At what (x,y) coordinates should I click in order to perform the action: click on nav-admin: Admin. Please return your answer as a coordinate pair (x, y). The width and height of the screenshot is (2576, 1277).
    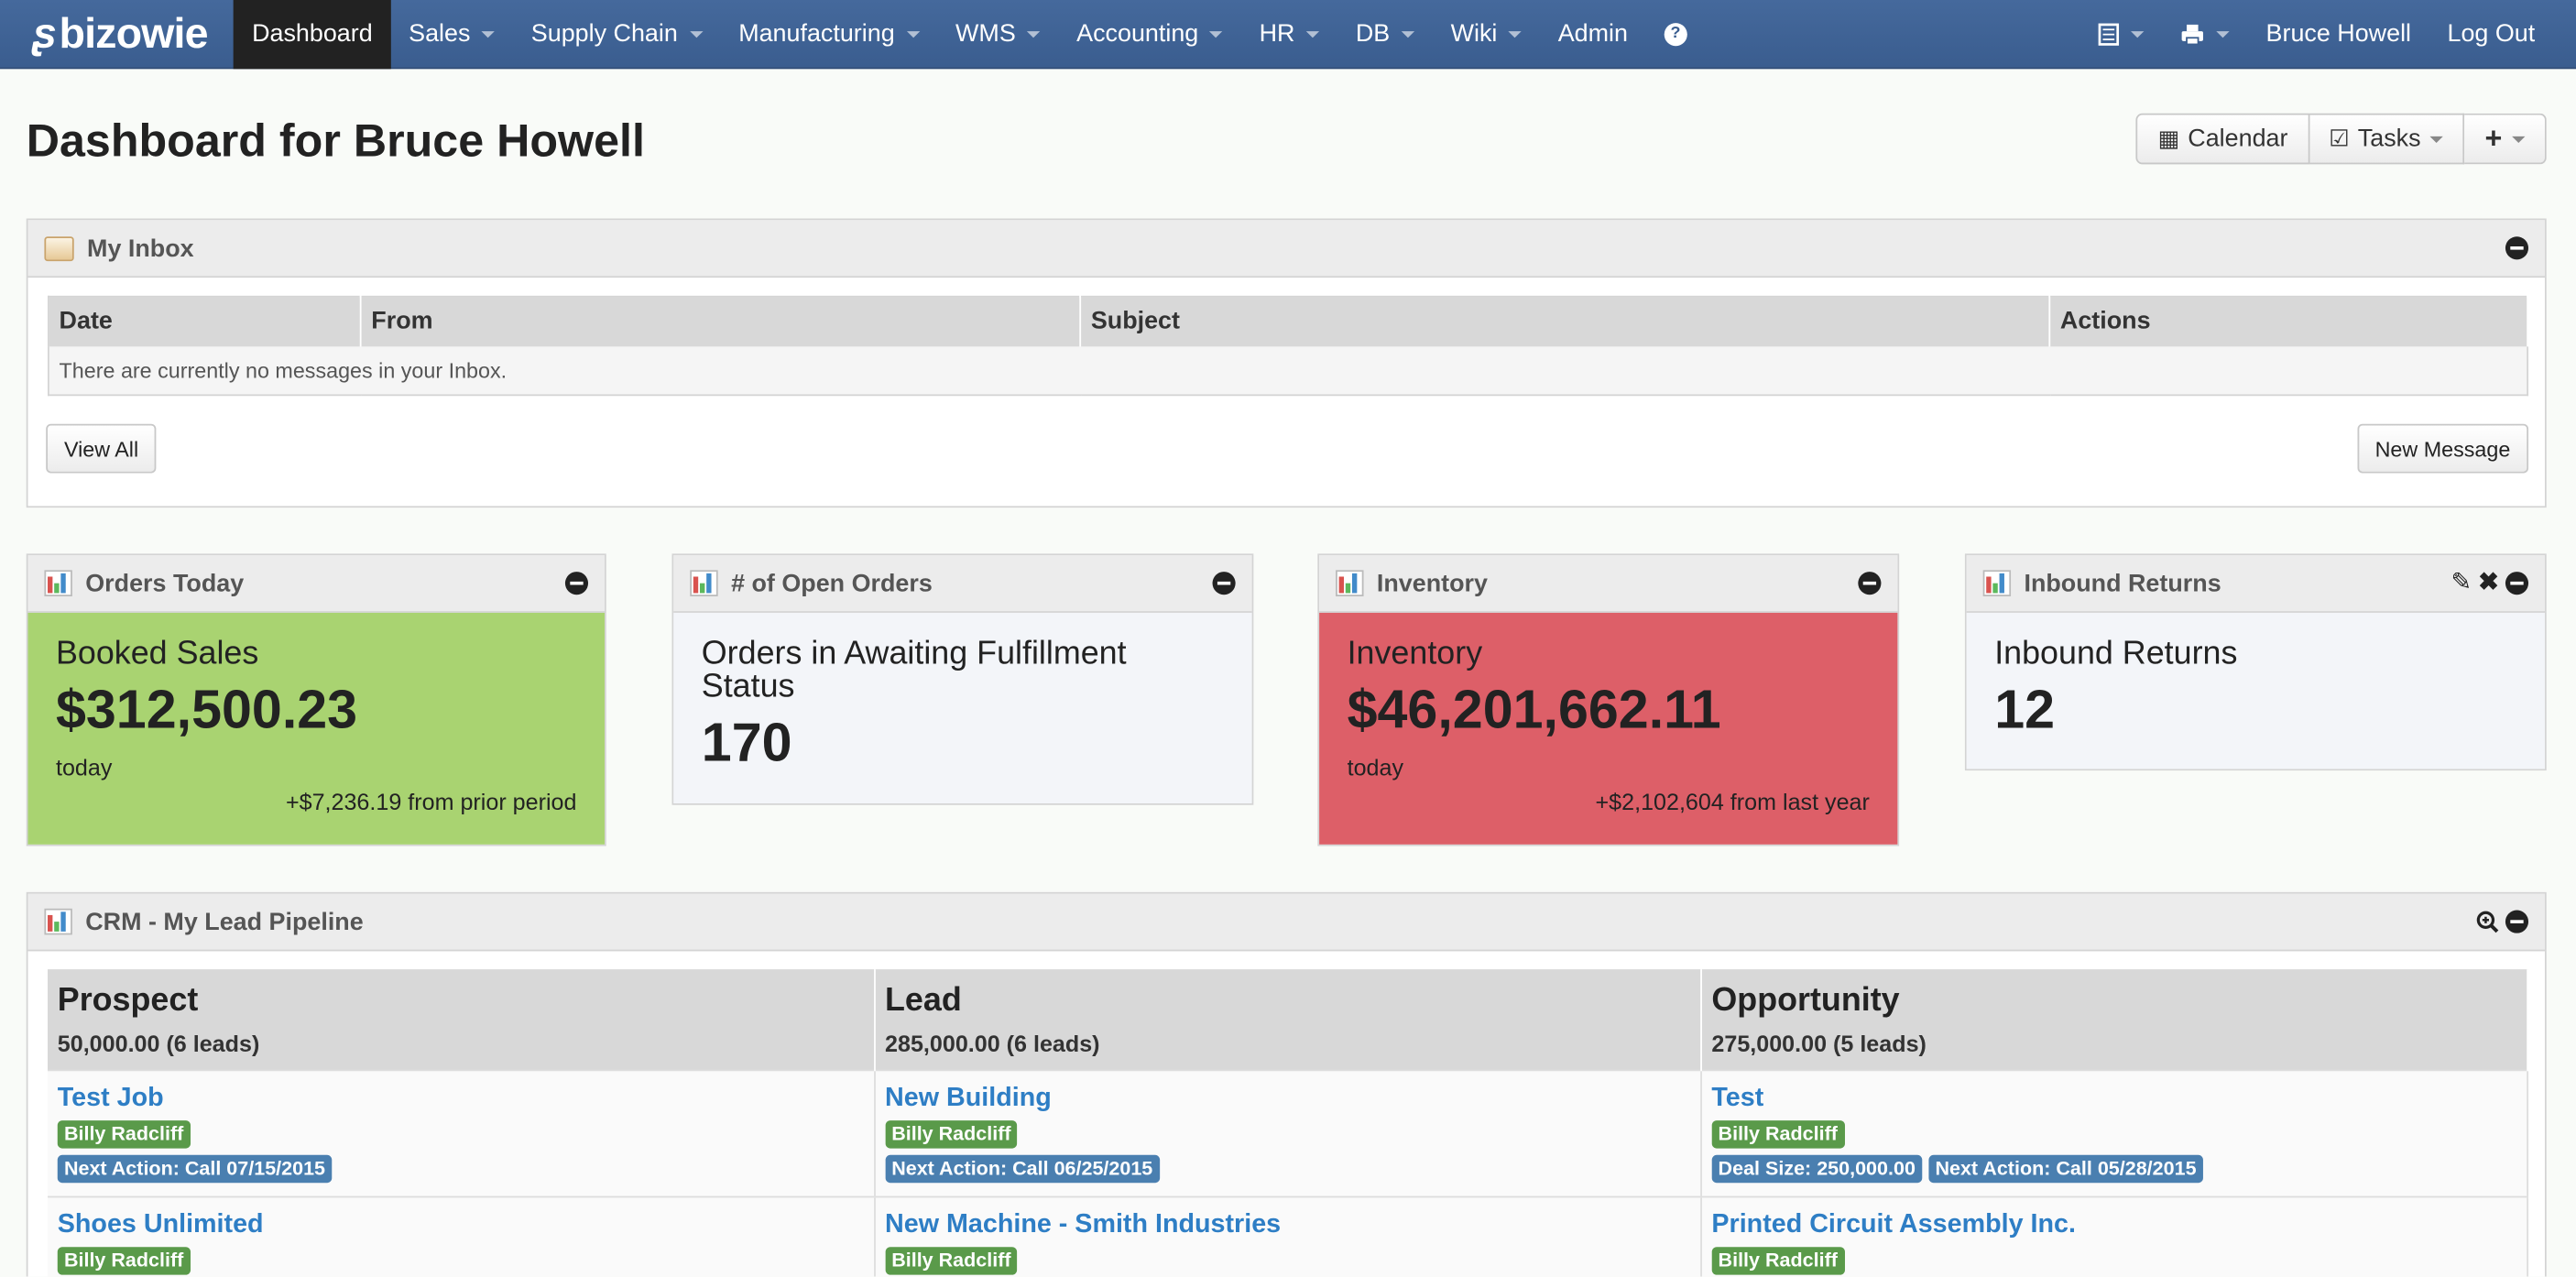
    Looking at the image, I should click on (1593, 34).